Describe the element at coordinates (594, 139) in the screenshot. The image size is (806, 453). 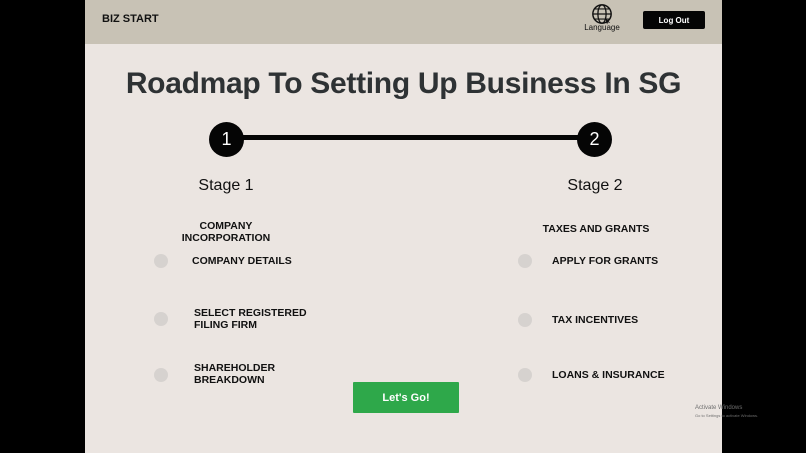
I see `stage-2-circle: 2` at that location.